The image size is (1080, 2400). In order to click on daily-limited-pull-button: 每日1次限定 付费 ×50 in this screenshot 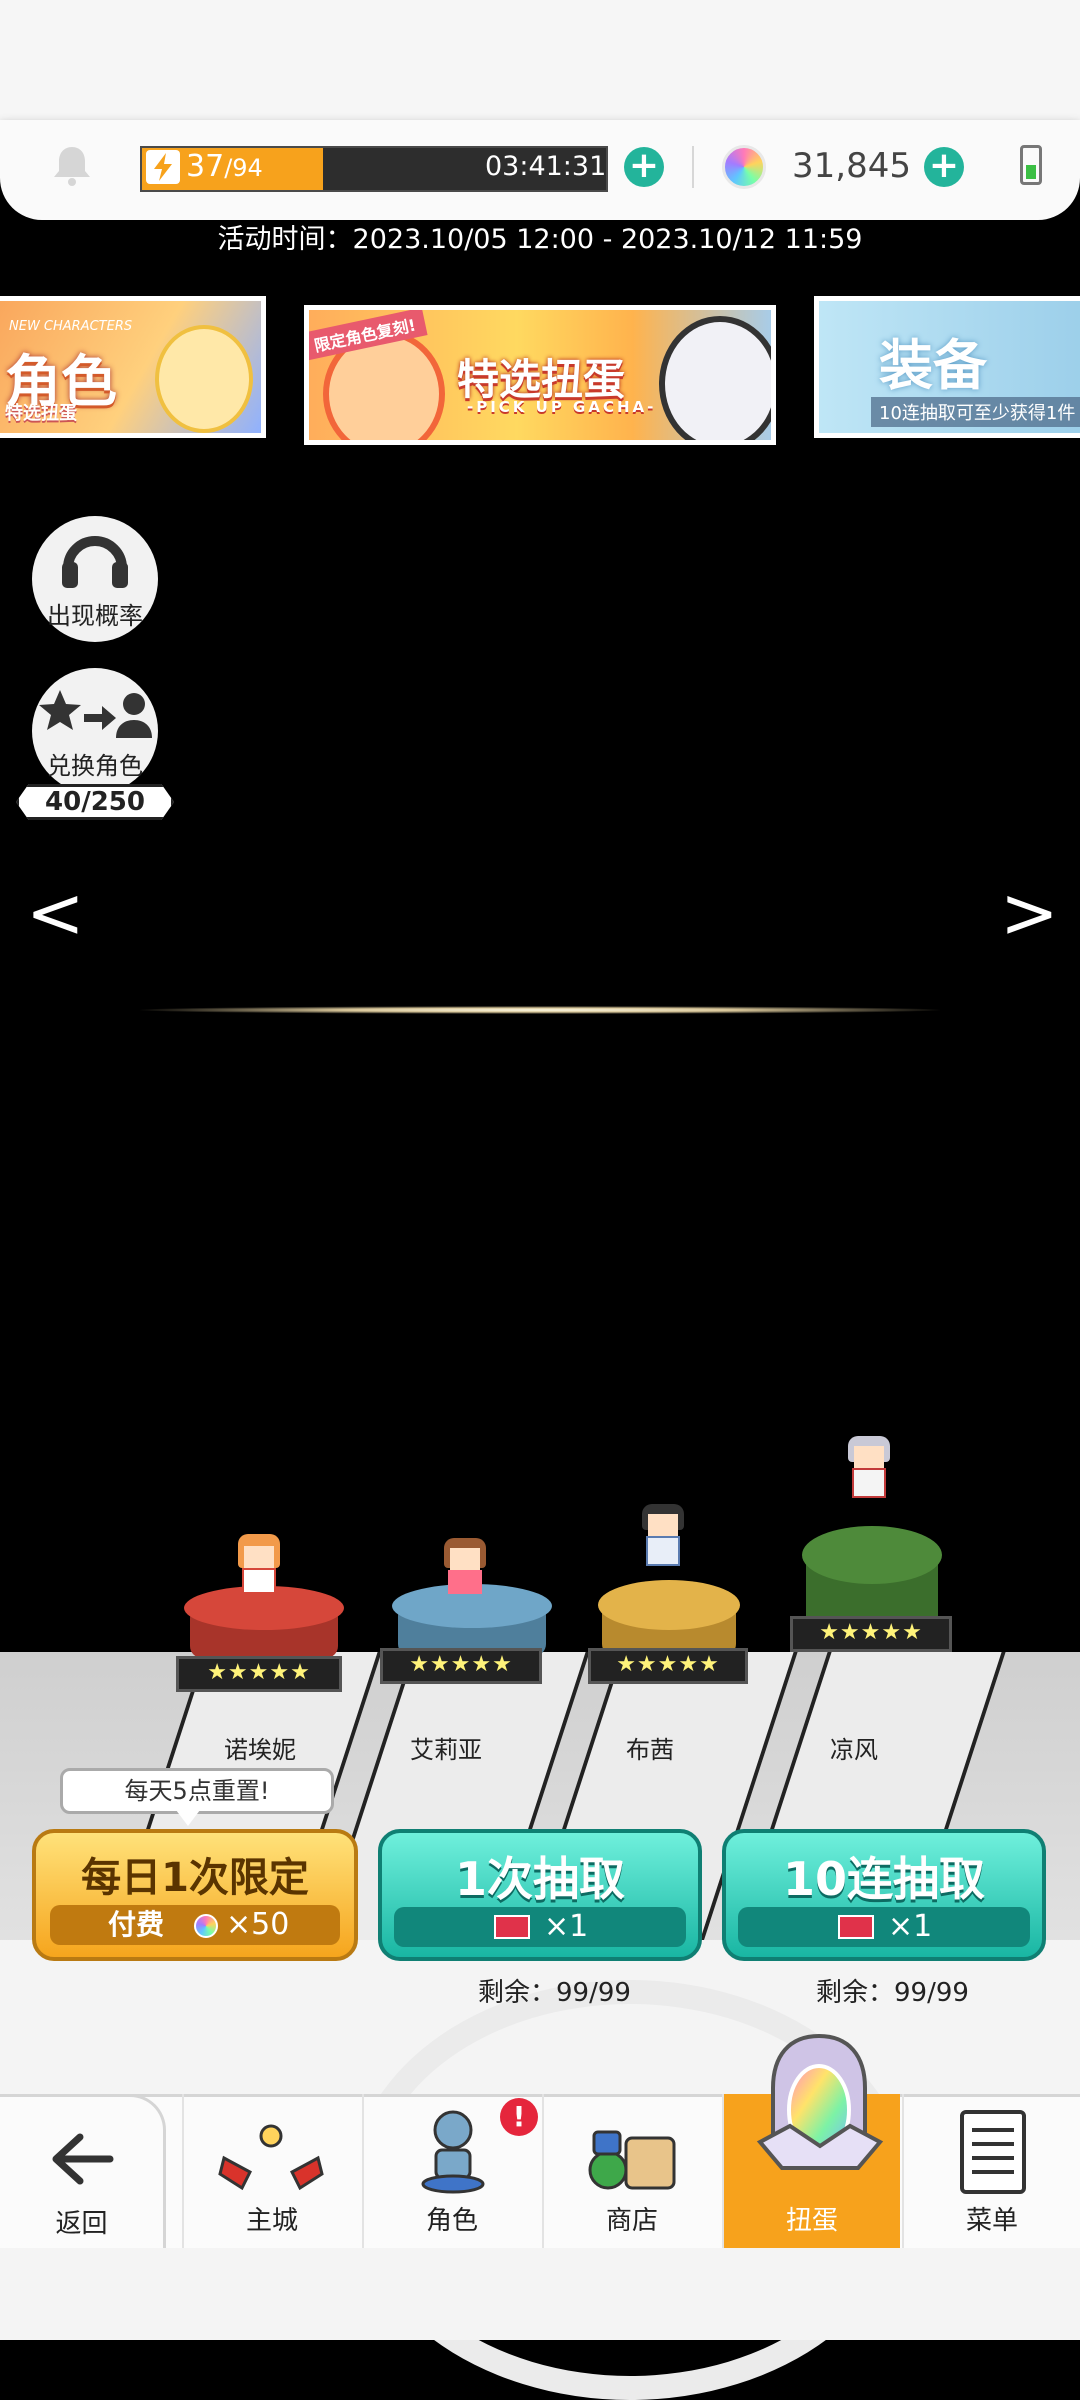, I will do `click(195, 1895)`.